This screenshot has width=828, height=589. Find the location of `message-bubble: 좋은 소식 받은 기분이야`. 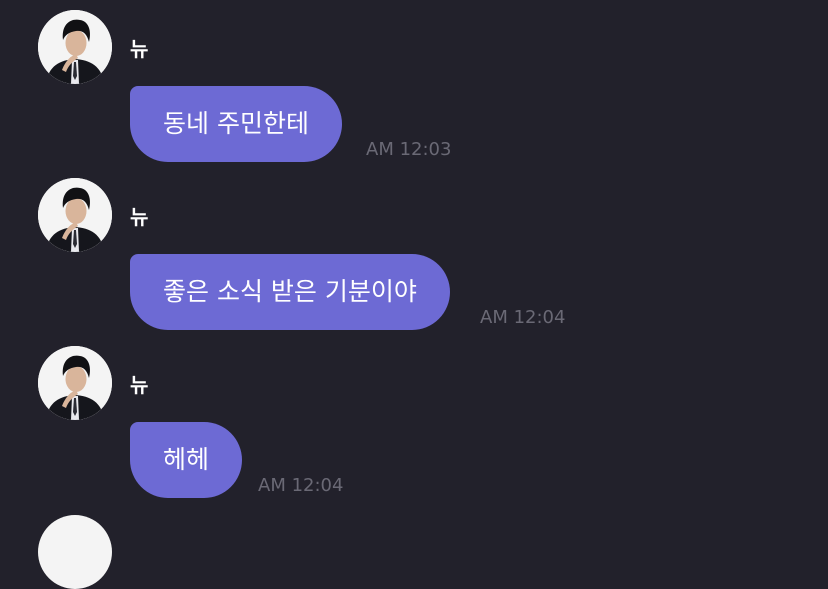

message-bubble: 좋은 소식 받은 기분이야 is located at coordinates (290, 292).